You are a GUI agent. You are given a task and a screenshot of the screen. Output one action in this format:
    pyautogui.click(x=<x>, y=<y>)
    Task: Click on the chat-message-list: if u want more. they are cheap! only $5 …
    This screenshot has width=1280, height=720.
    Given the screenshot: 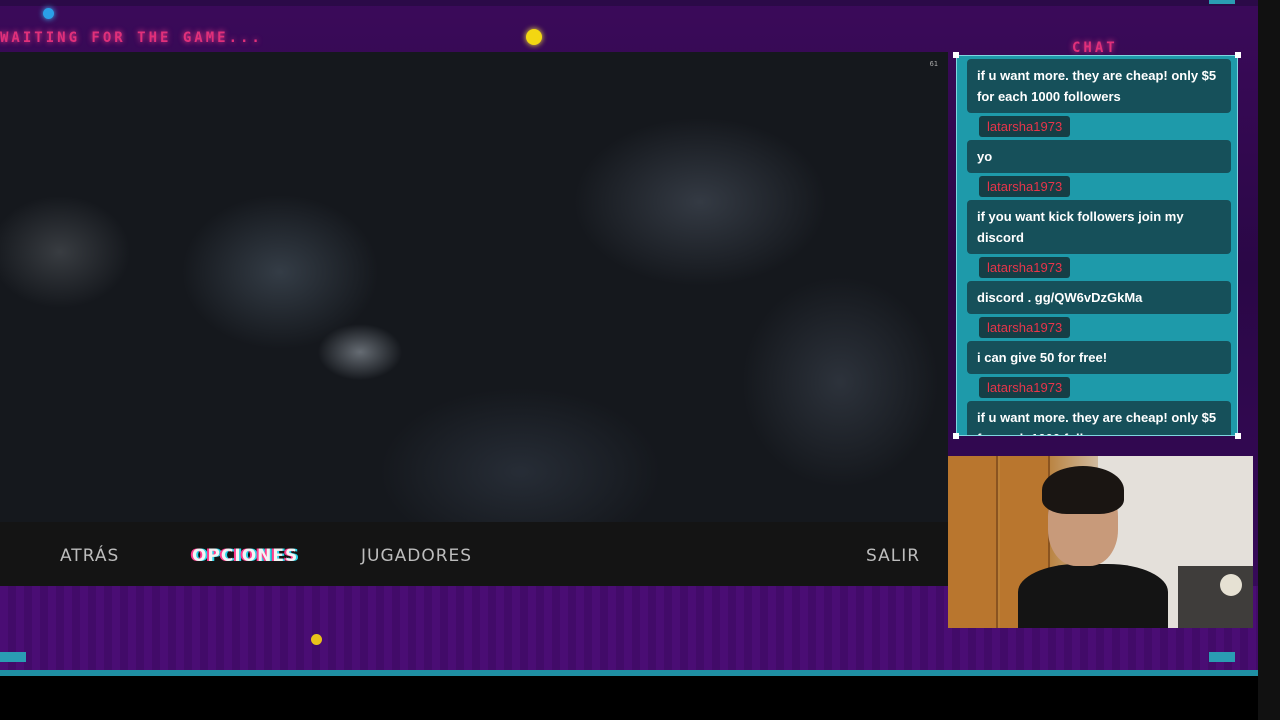 What is the action you would take?
    pyautogui.click(x=1099, y=247)
    